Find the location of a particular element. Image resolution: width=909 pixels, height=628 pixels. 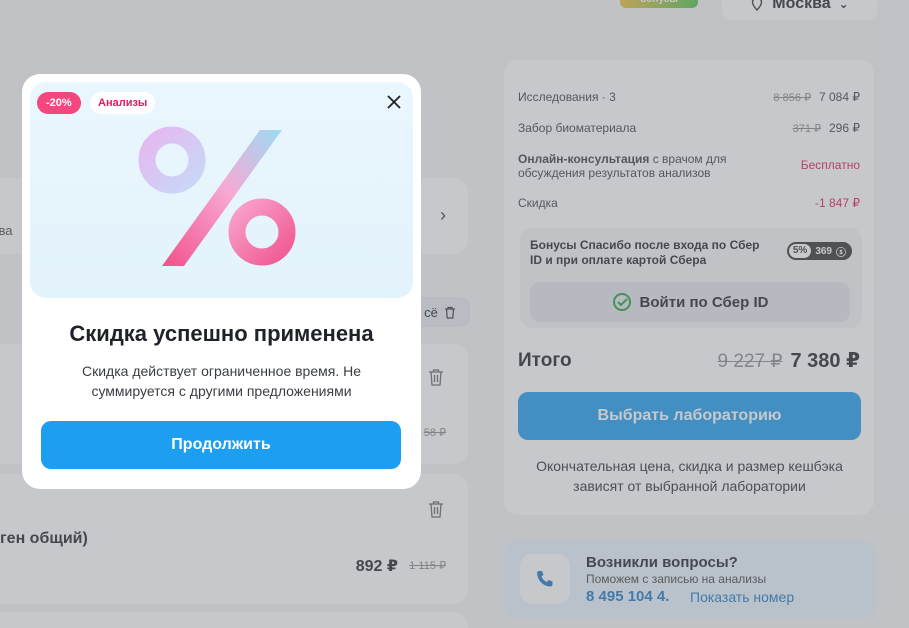

percent-illustration is located at coordinates (217, 196).